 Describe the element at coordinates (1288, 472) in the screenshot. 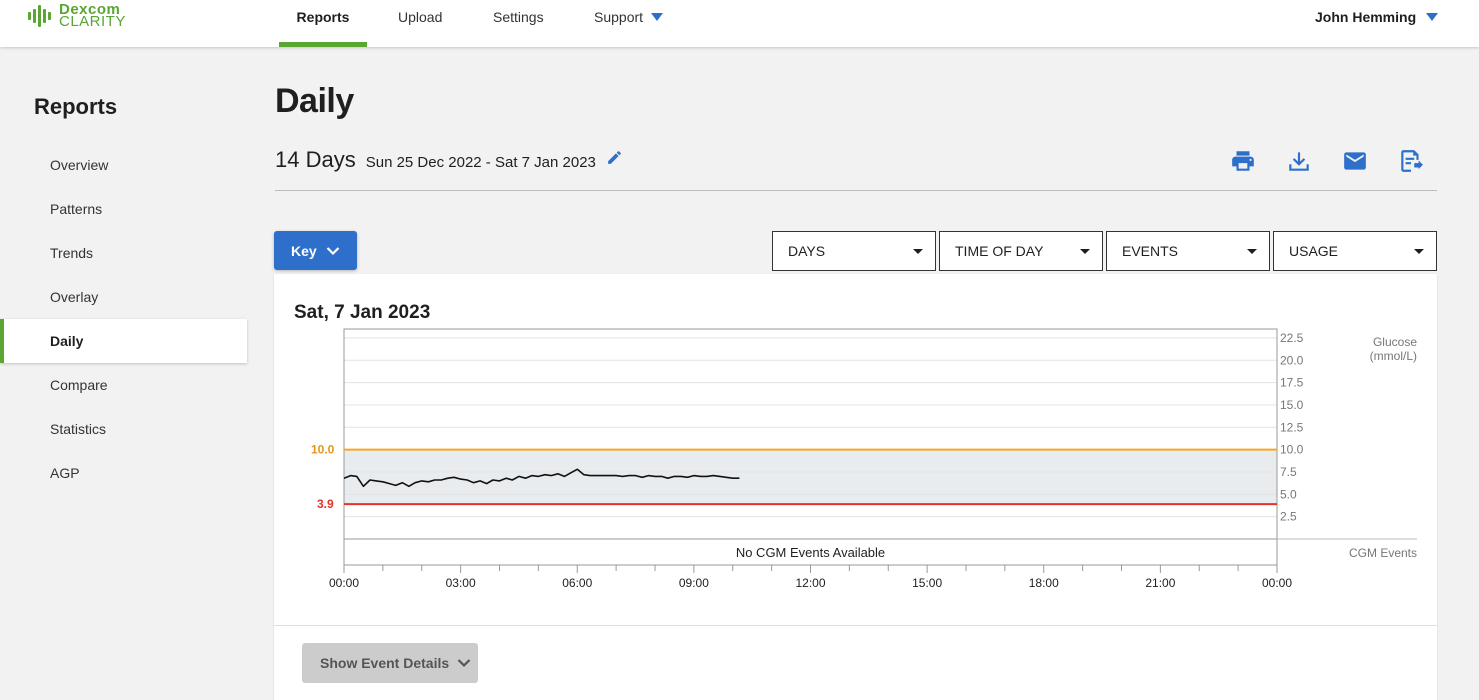

I see `y-tick-label: 7.5` at that location.